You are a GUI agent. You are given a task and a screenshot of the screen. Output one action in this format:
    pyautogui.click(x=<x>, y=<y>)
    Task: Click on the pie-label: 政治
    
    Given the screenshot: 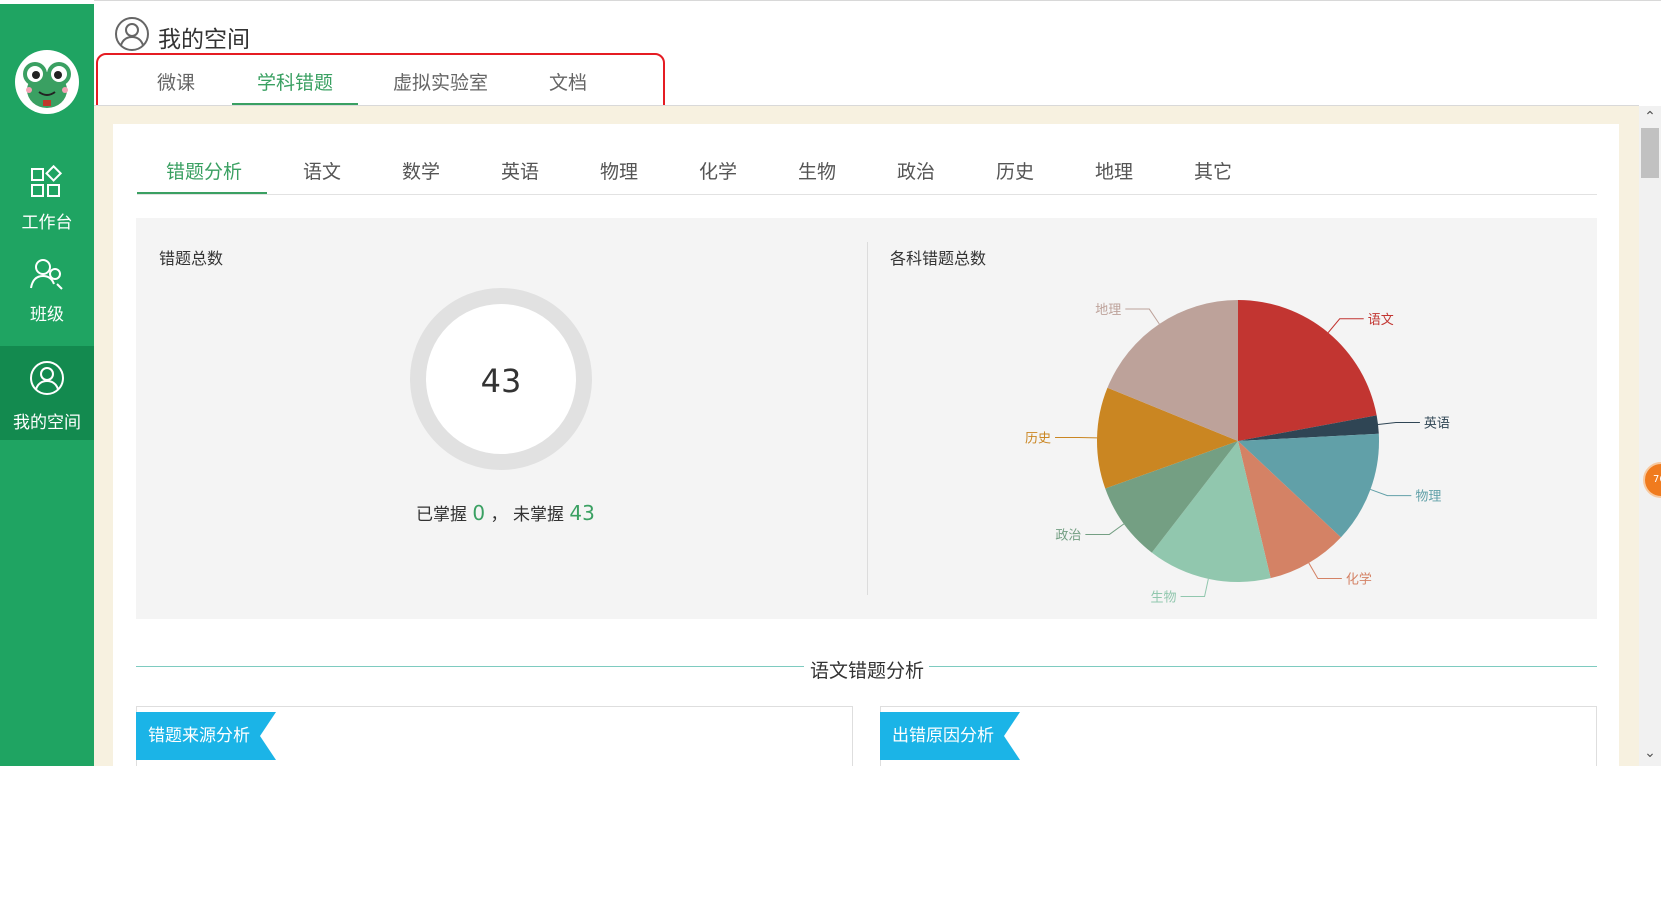 What is the action you would take?
    pyautogui.click(x=1068, y=535)
    